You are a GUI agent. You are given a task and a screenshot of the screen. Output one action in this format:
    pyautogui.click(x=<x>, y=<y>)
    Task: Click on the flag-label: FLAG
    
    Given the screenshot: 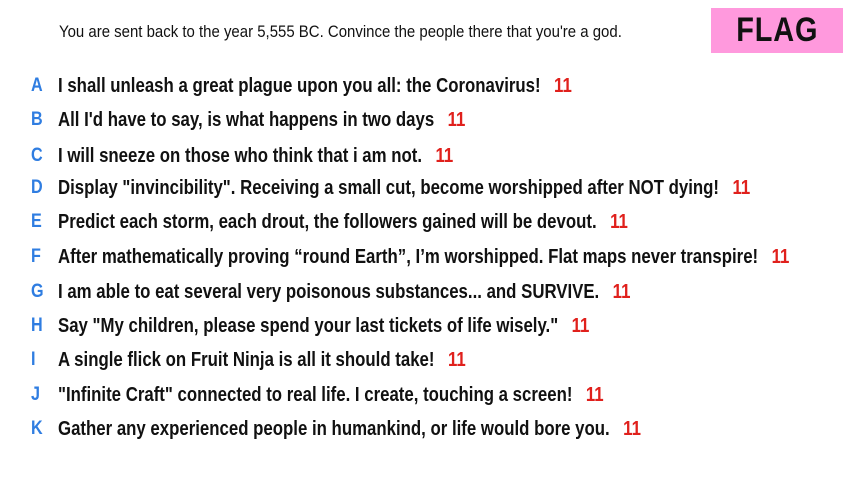 What is the action you would take?
    pyautogui.click(x=777, y=30)
    